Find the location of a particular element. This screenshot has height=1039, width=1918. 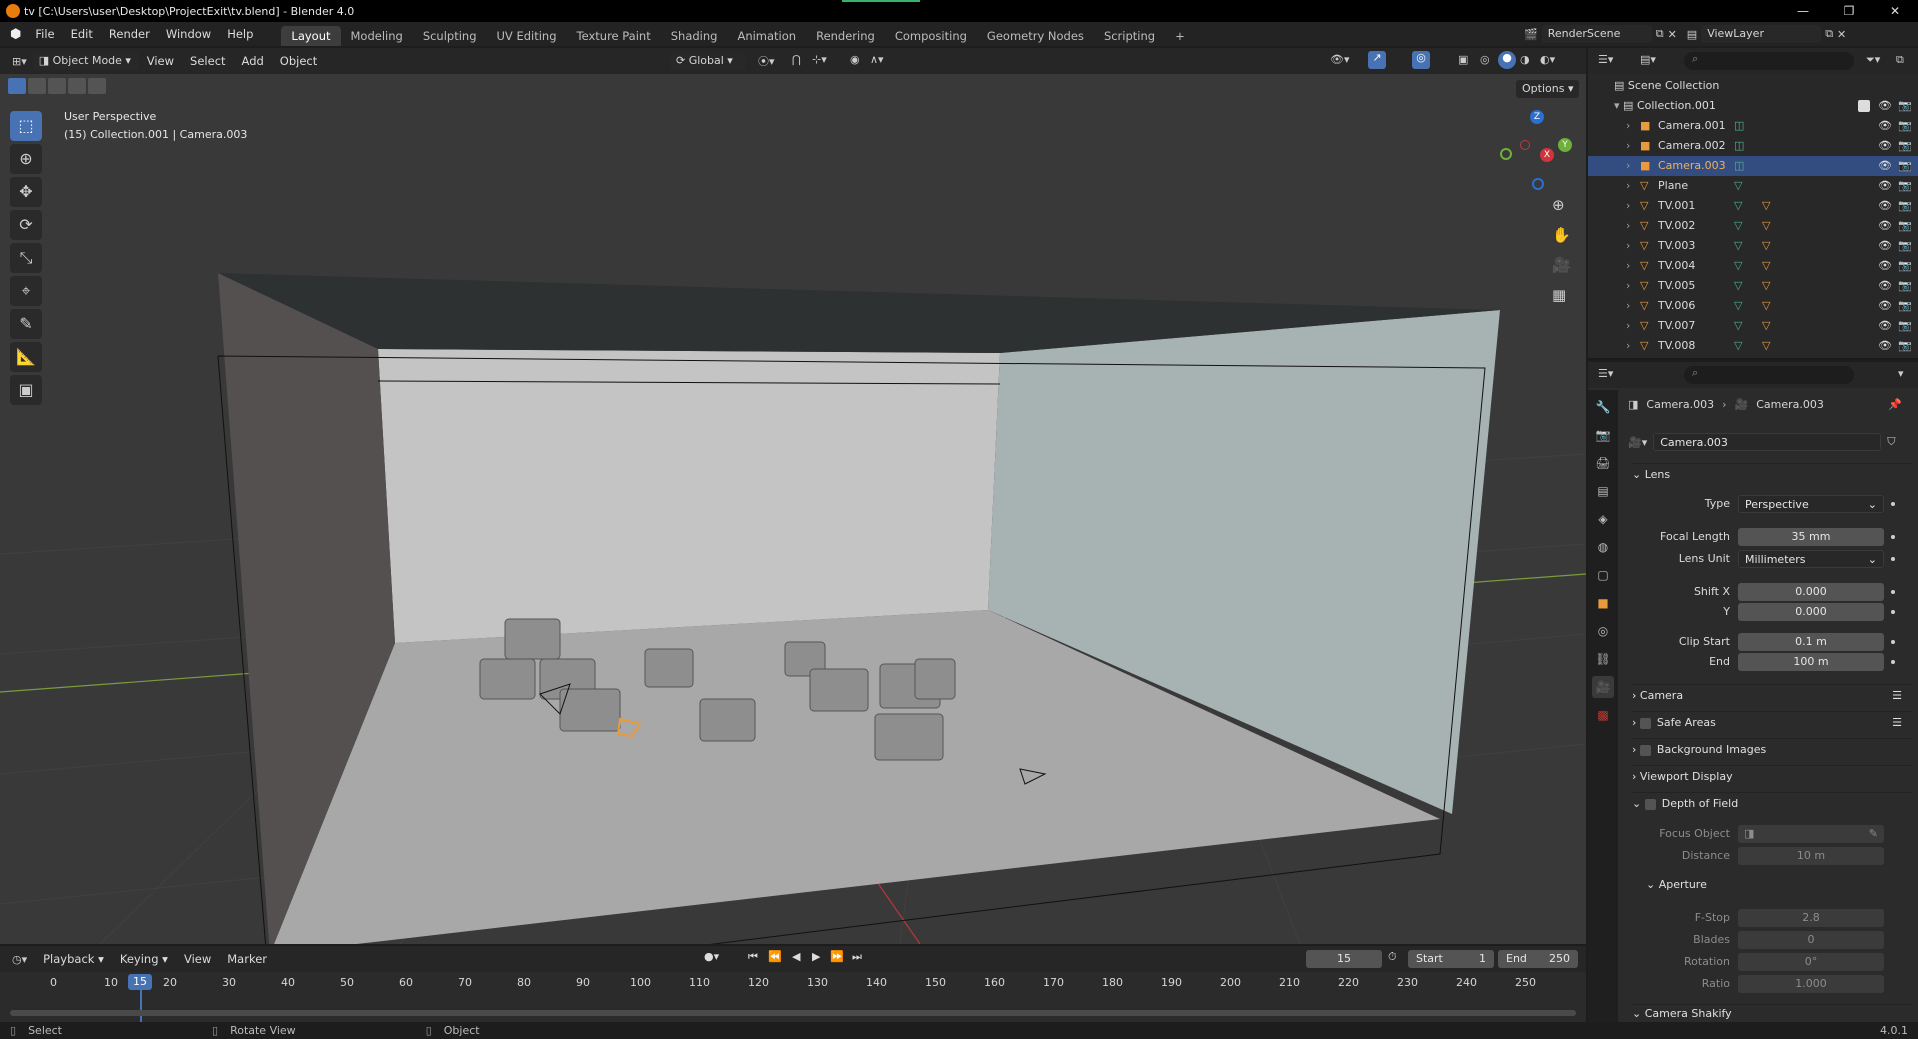

aperture-subsection-header: ⌄ Aperture is located at coordinates (1676, 884).